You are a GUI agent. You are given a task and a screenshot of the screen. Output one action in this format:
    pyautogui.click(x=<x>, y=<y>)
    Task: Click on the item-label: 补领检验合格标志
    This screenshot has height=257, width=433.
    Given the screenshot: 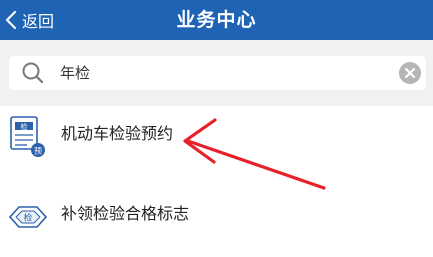 What is the action you would take?
    pyautogui.click(x=125, y=213)
    